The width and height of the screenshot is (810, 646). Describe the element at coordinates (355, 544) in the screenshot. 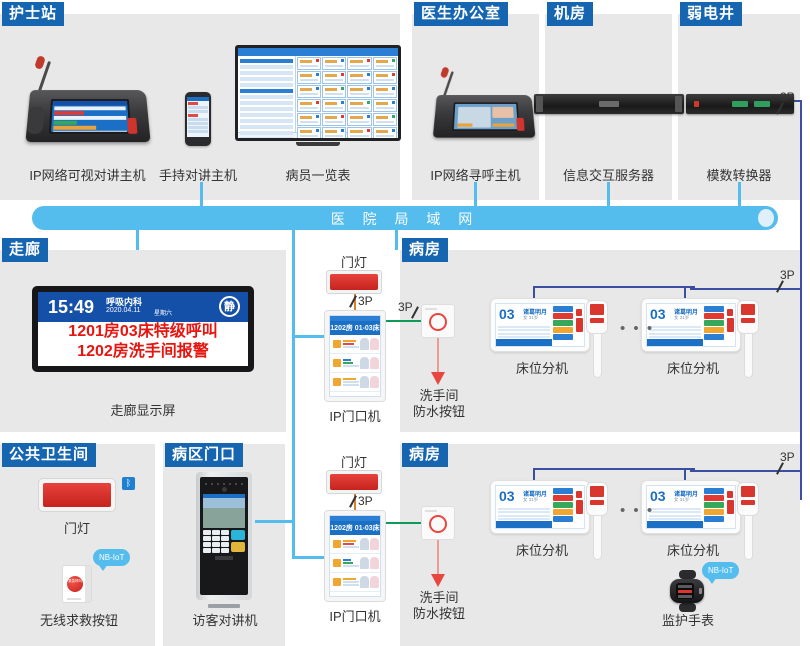

I see `ip-door-patient-row` at that location.